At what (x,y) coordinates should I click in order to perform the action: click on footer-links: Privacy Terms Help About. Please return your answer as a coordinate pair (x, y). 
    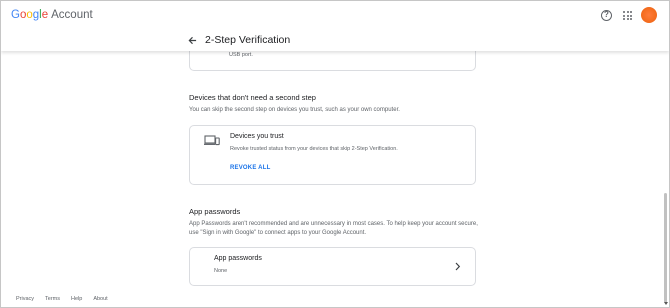
    Looking at the image, I should click on (62, 299).